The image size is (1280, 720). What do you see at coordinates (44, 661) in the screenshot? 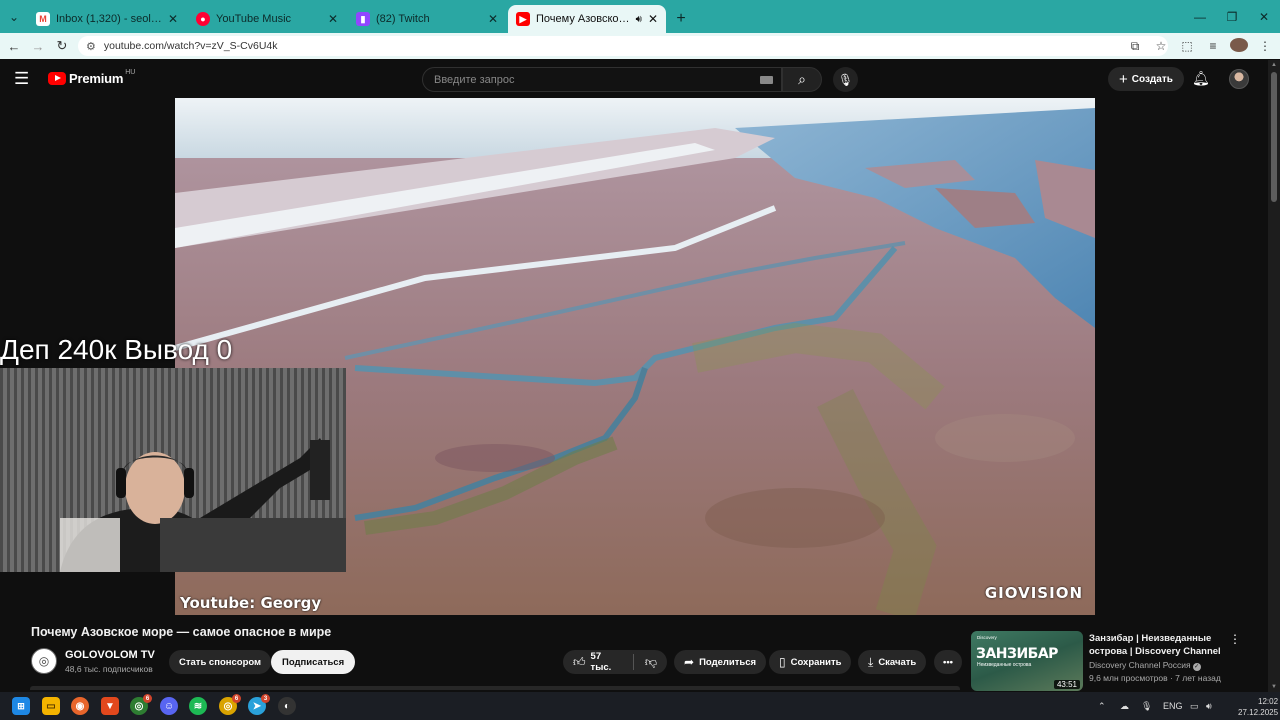
I see `channel-avatar: ◎` at bounding box center [44, 661].